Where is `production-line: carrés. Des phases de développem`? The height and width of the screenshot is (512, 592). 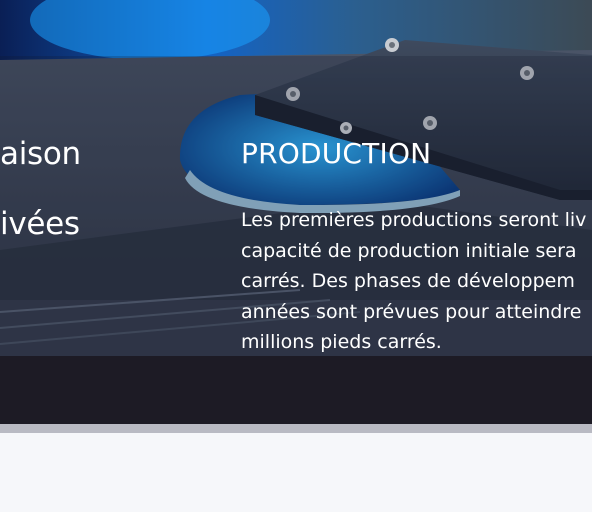
production-line: carrés. Des phases de développem is located at coordinates (408, 281).